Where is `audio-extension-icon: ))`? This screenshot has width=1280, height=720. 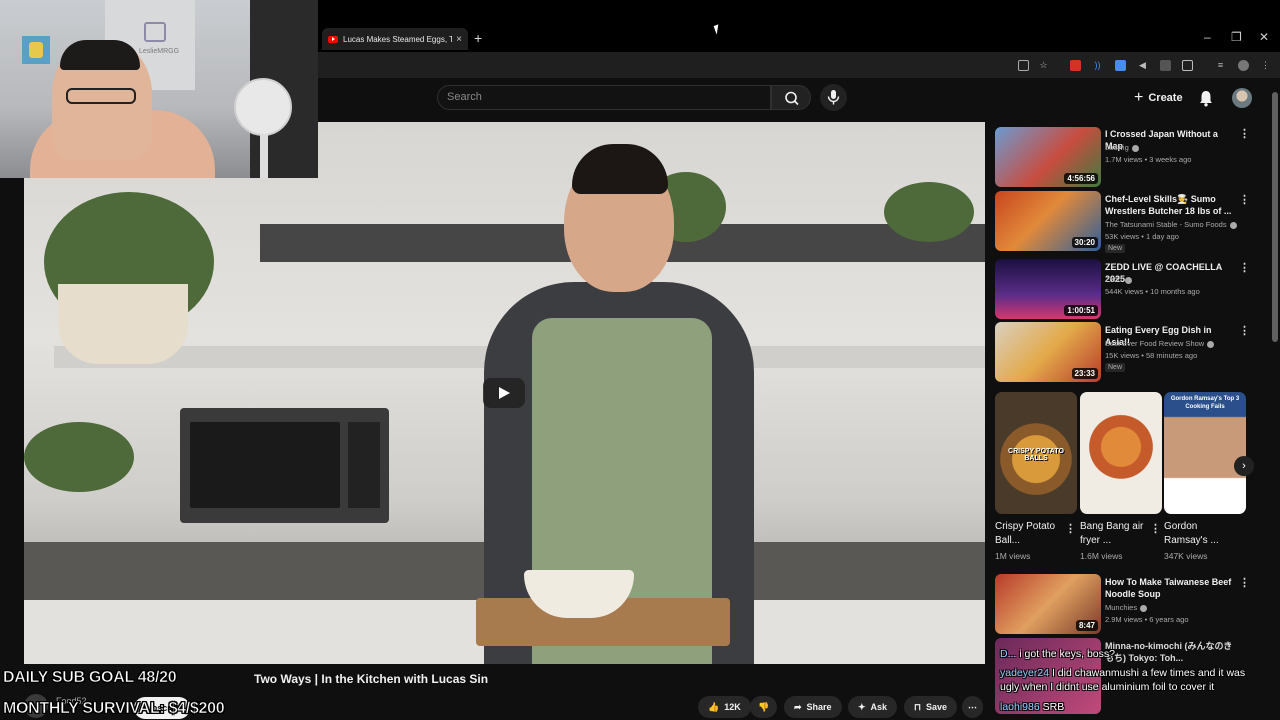 audio-extension-icon: )) is located at coordinates (1097, 65).